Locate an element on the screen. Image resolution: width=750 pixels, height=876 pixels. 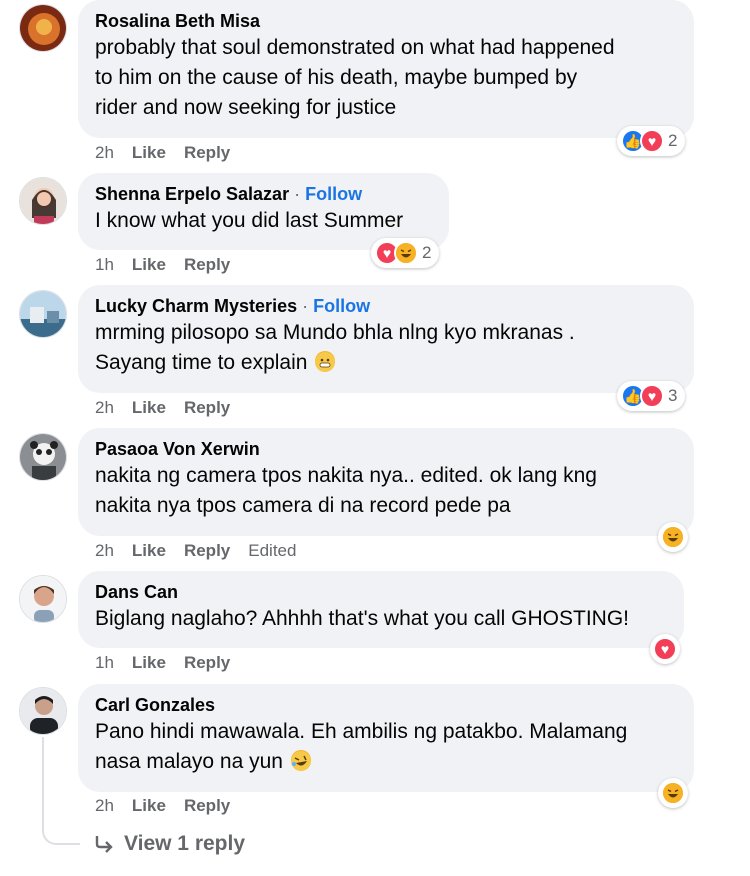
comment-author: Shenna Erpelo Salazar · Follow is located at coordinates (264, 194).